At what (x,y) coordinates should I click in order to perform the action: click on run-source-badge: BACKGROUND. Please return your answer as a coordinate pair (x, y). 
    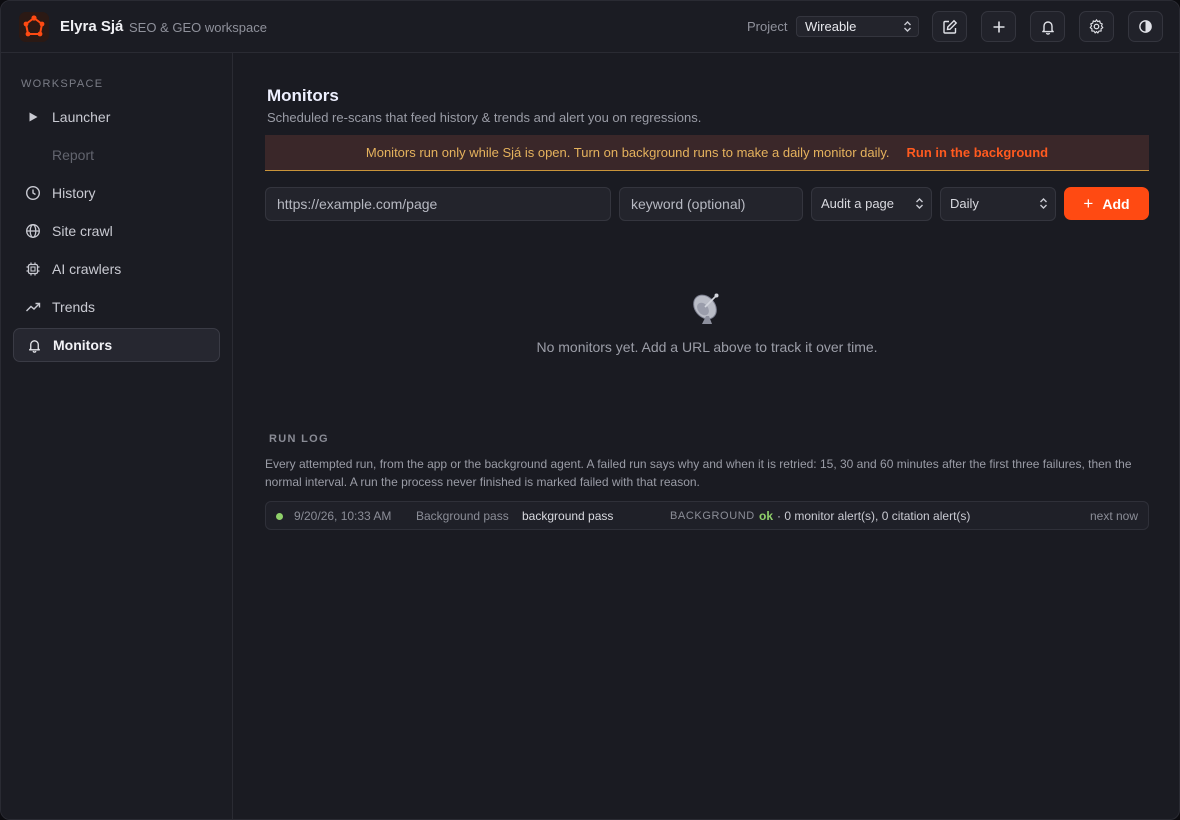
    Looking at the image, I should click on (712, 516).